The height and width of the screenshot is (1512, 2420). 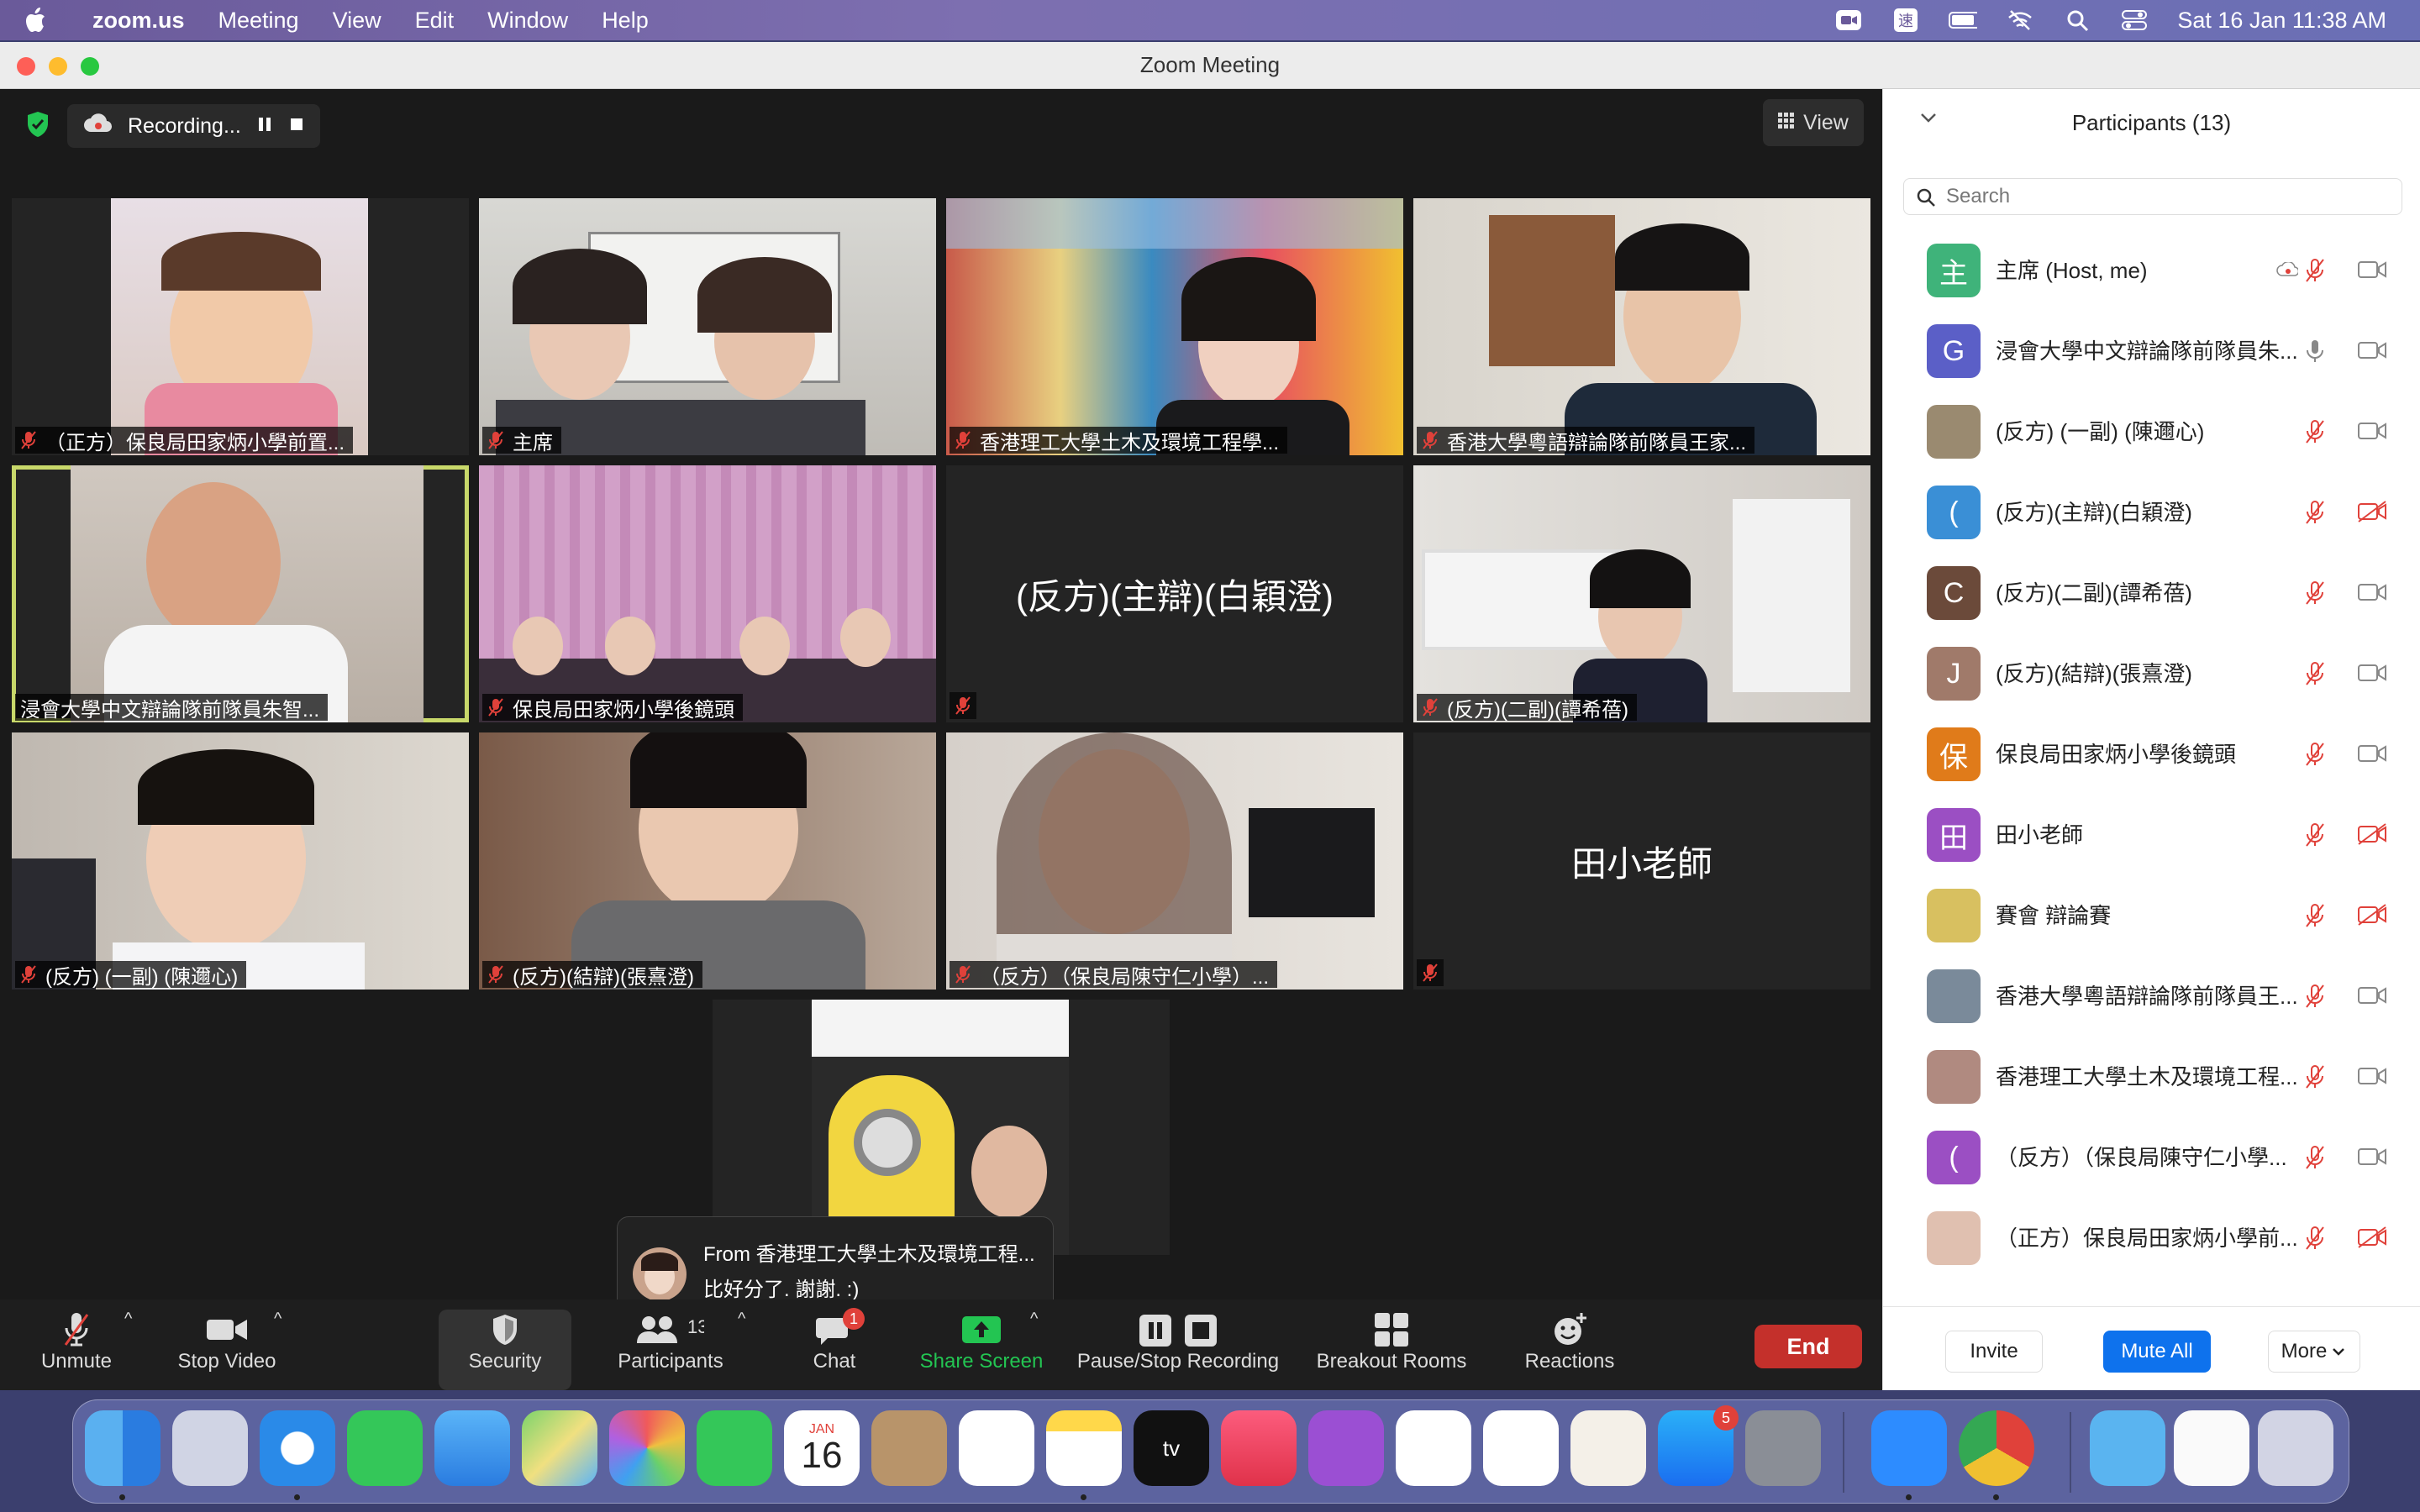 I want to click on view-button: View, so click(x=1813, y=122).